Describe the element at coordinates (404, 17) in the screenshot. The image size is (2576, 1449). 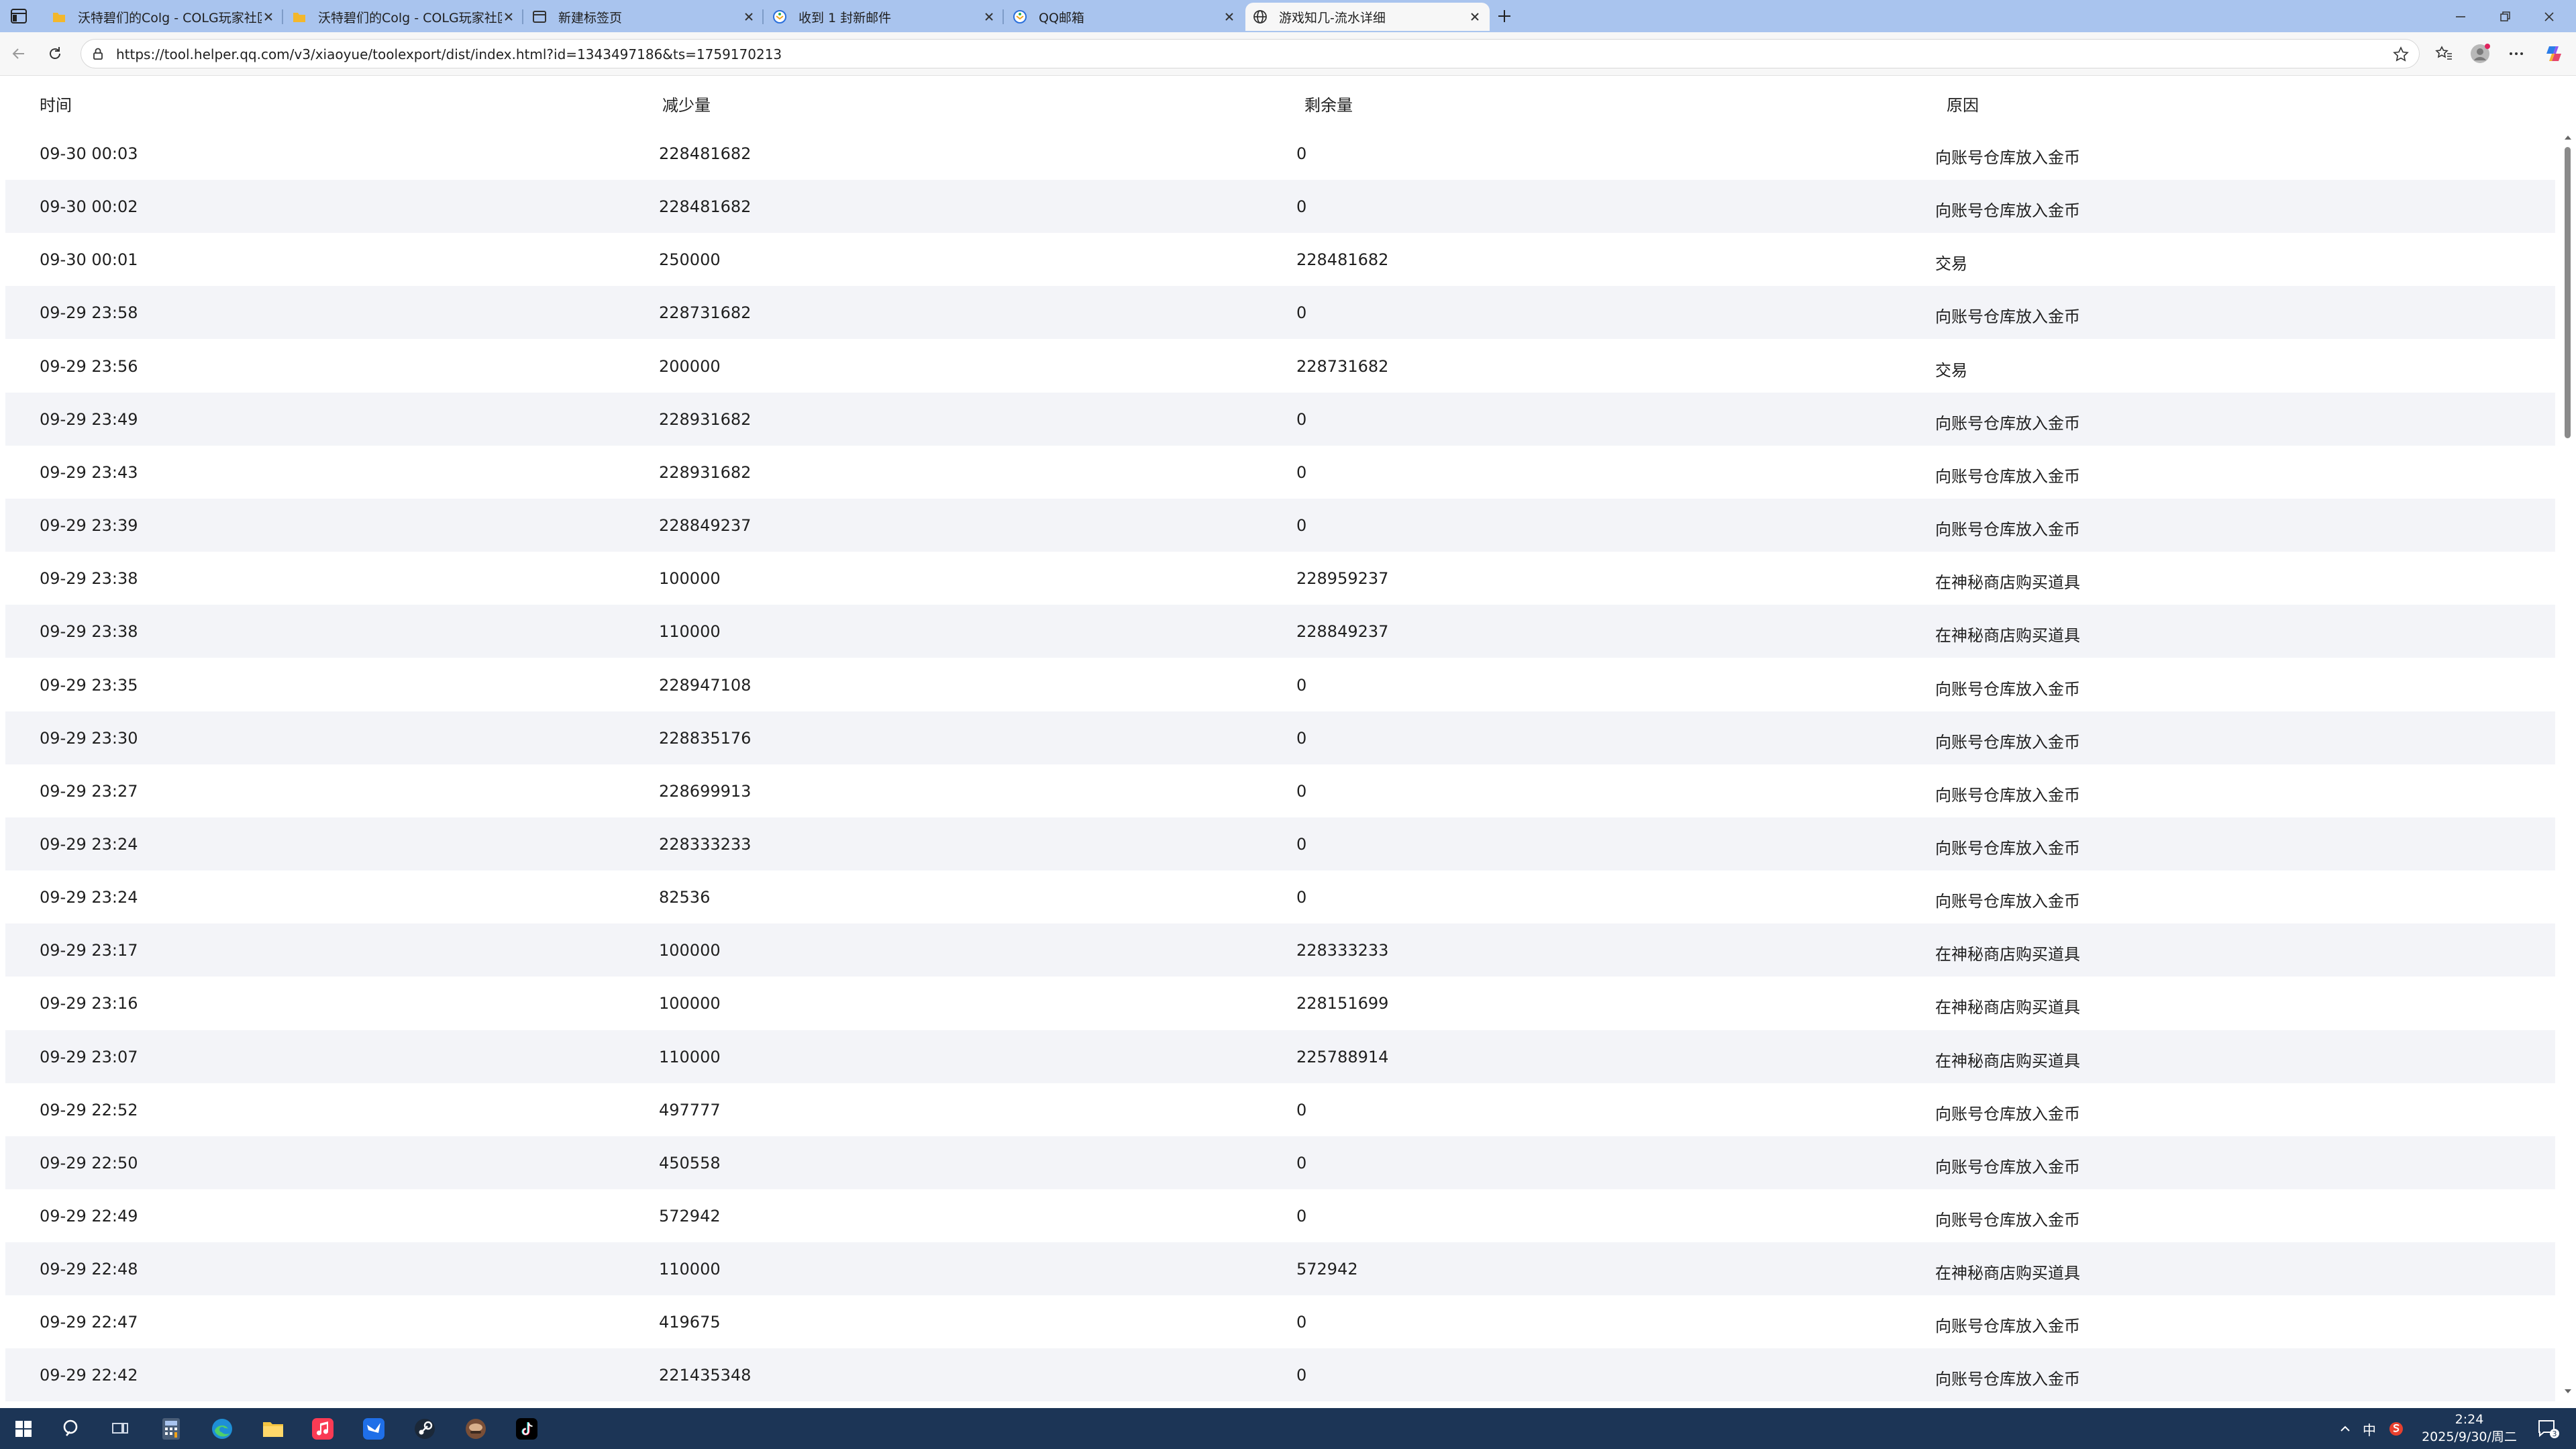
I see `tab-colg-2: 沃特碧们的Colg - COLG玩家社区` at that location.